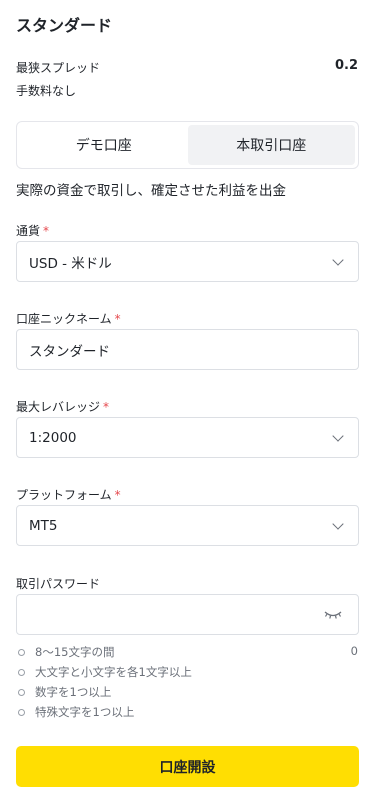 The width and height of the screenshot is (375, 802). Describe the element at coordinates (187, 766) in the screenshot. I see `open-account-button: 口座開設` at that location.